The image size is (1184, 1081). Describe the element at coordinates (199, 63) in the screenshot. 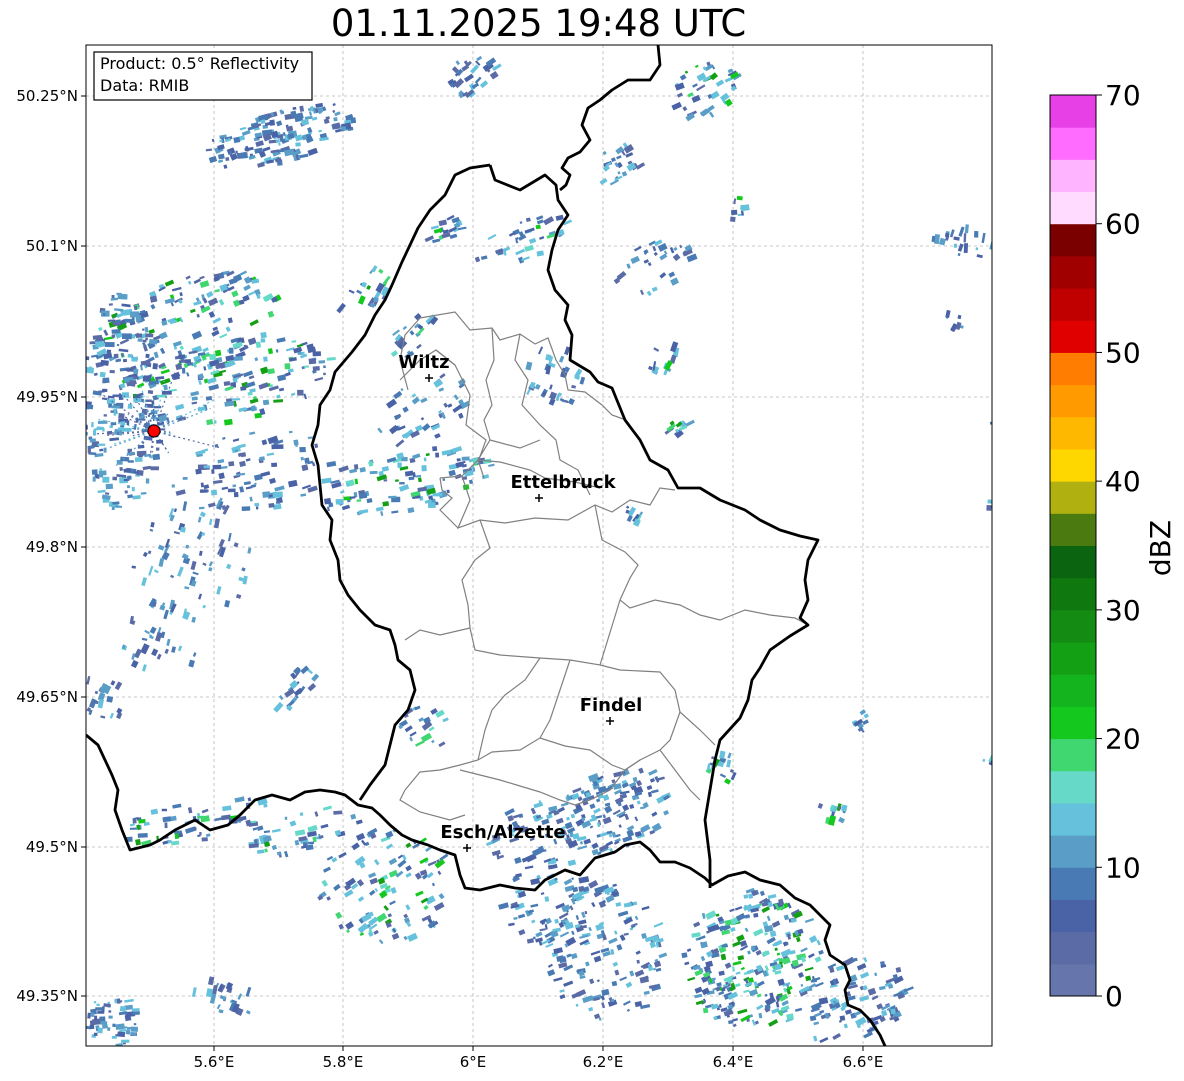

I see `info-product: Product: 0.5° Reflectivity` at that location.